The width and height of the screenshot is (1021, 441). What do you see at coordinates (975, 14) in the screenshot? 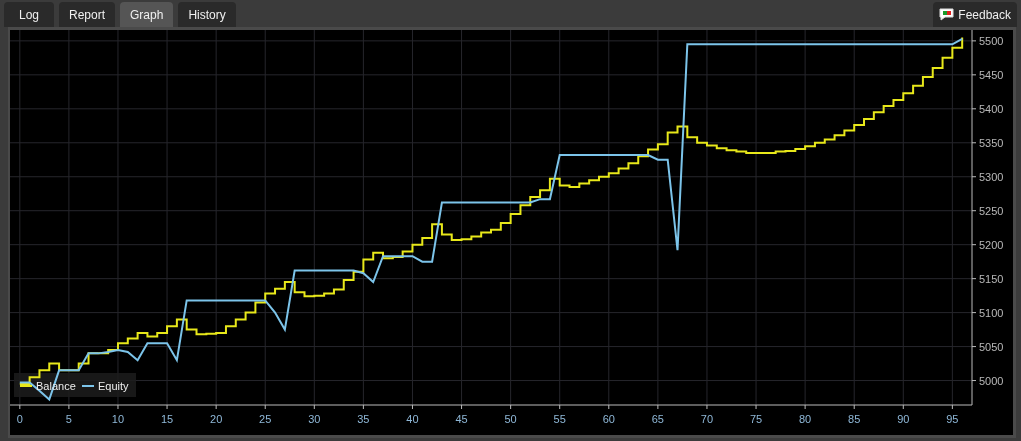
I see `feedback-button: Feedback` at bounding box center [975, 14].